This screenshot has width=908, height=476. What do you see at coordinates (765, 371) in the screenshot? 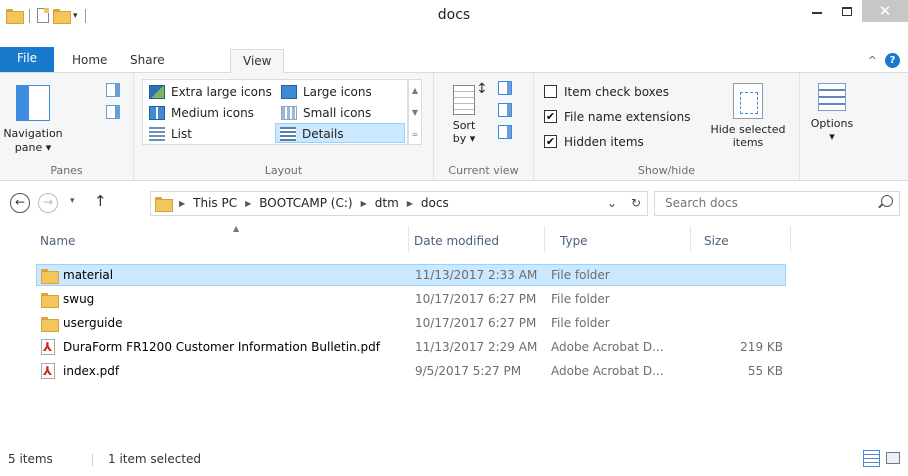
I see `file-size: 55 KB` at bounding box center [765, 371].